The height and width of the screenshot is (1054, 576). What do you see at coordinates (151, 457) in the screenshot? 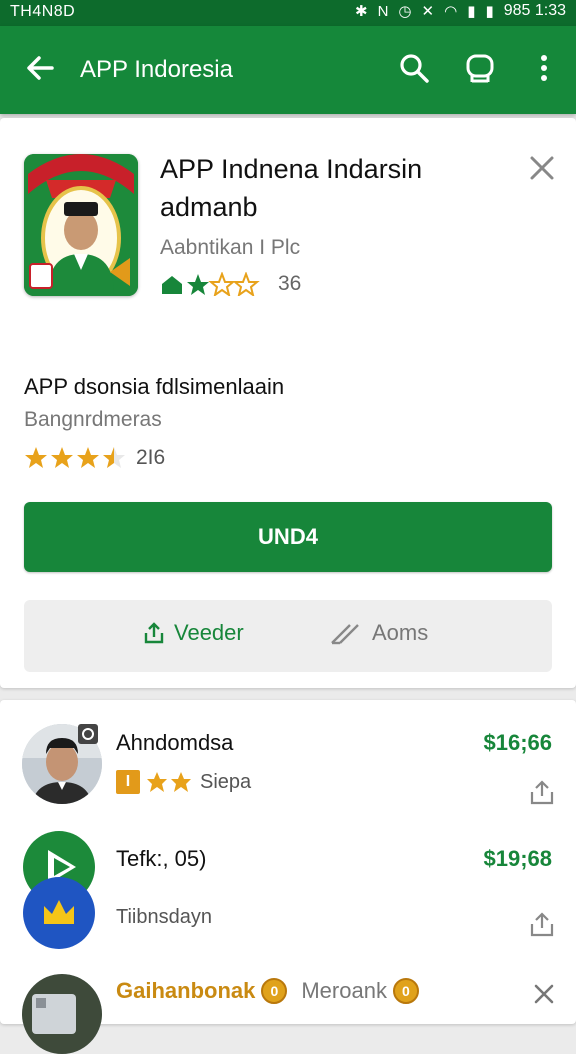
I see `subrating-count: 2I6` at bounding box center [151, 457].